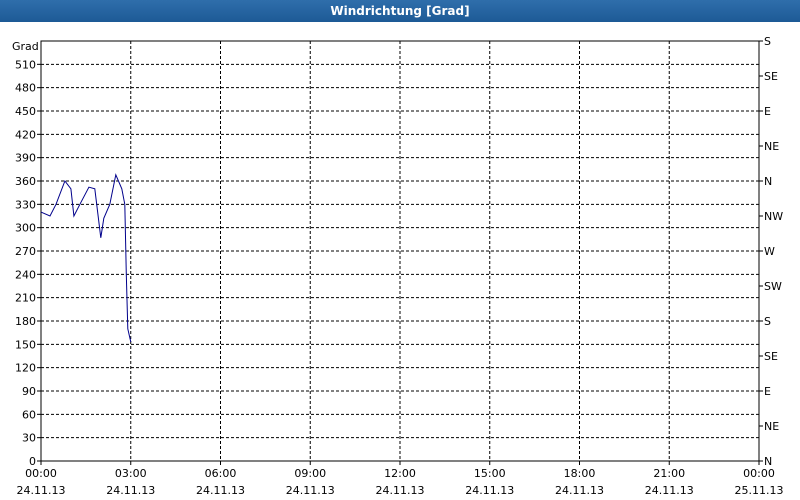 This screenshot has height=500, width=800. What do you see at coordinates (29, 391) in the screenshot?
I see `y-tick-label: 90` at bounding box center [29, 391].